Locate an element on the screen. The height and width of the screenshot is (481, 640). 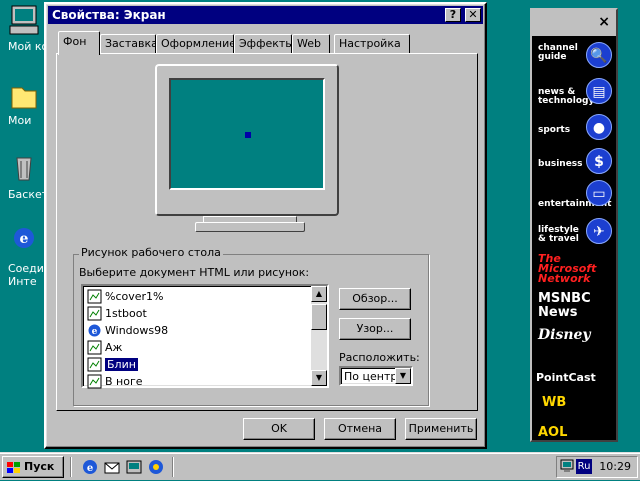
html-file-icon: e is located at coordinates (94, 330).